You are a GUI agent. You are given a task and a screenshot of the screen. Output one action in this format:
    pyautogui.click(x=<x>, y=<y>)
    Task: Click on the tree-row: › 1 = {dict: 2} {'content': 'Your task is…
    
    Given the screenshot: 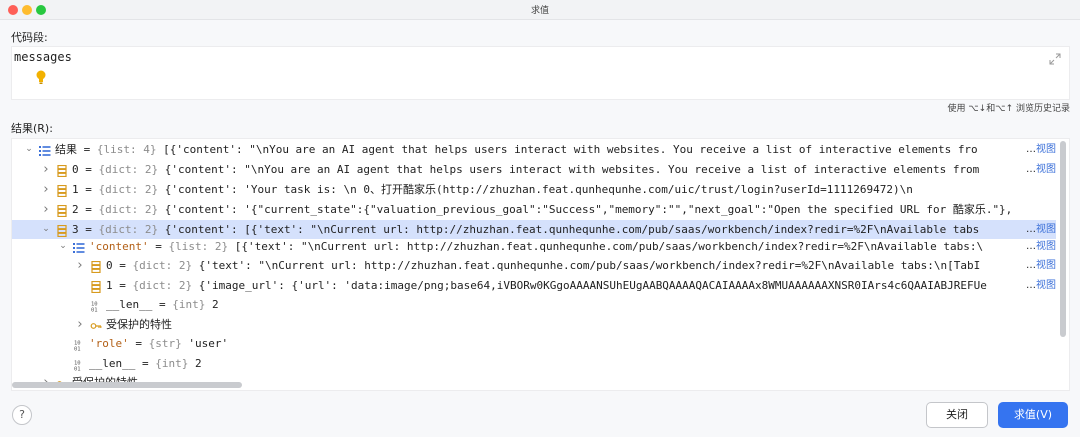 What is the action you would take?
    pyautogui.click(x=534, y=189)
    